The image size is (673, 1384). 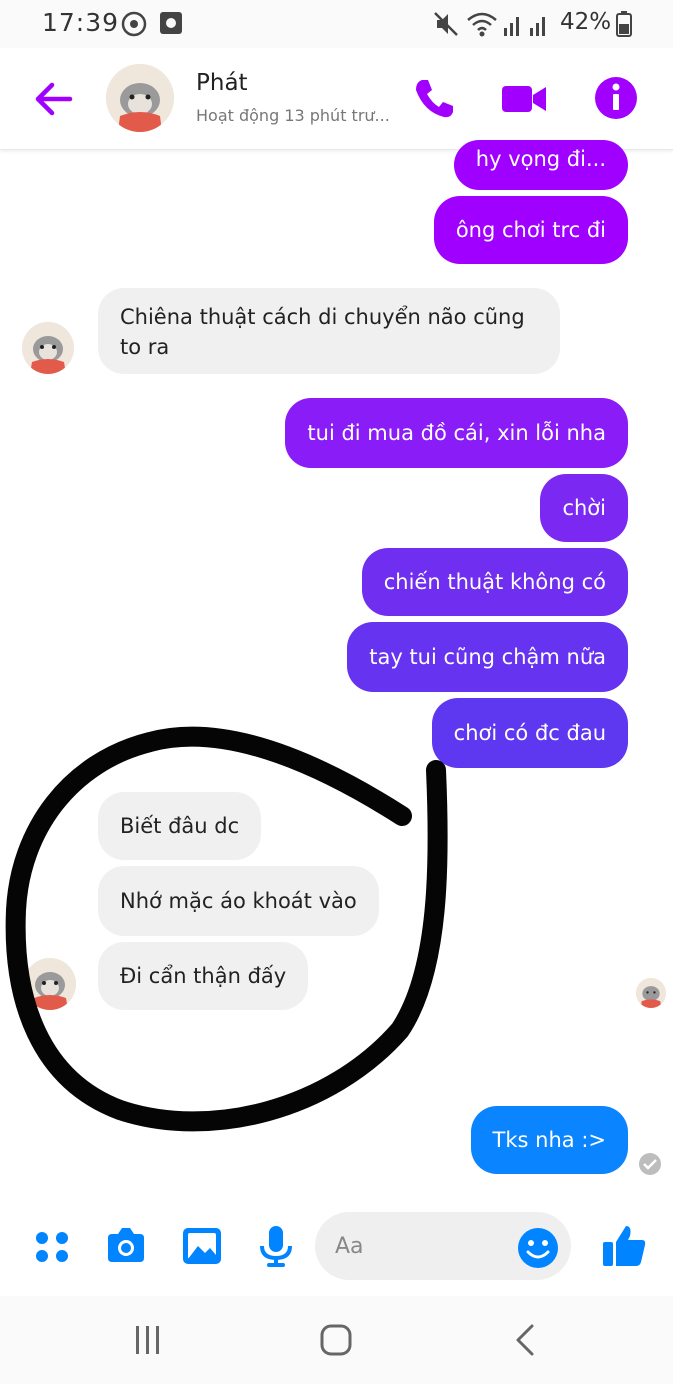 What do you see at coordinates (52, 1246) in the screenshot?
I see `apps-icon` at bounding box center [52, 1246].